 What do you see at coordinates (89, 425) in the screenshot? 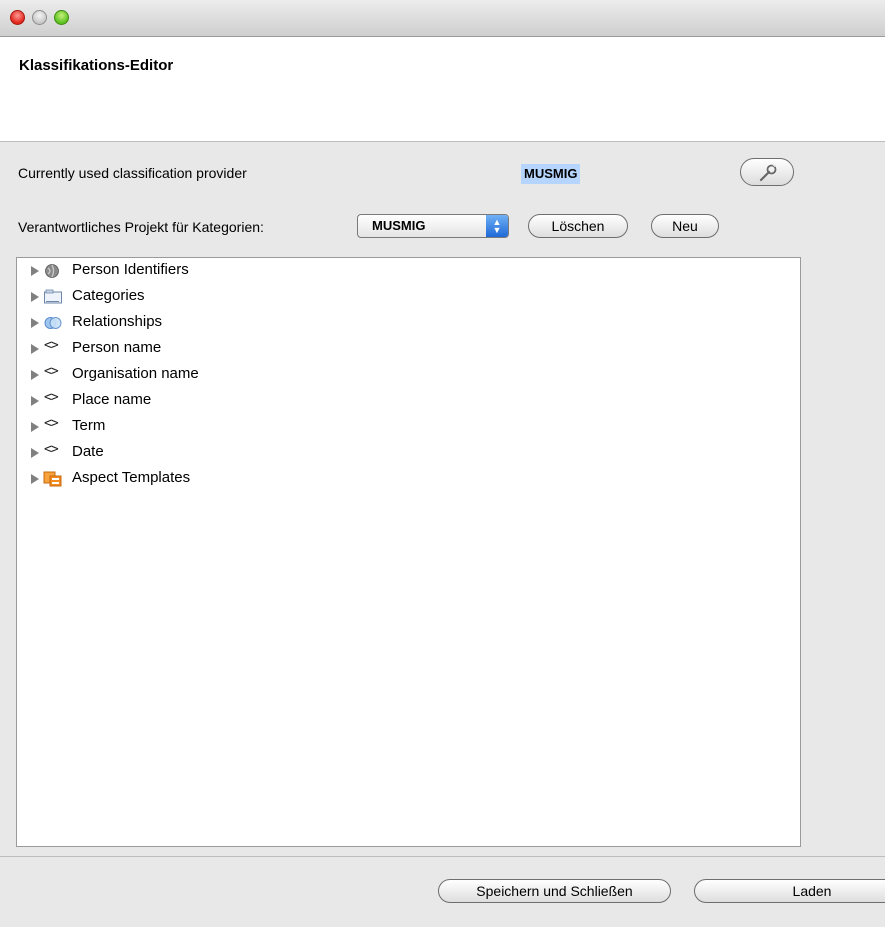
I see `tree-item-label: Term` at bounding box center [89, 425].